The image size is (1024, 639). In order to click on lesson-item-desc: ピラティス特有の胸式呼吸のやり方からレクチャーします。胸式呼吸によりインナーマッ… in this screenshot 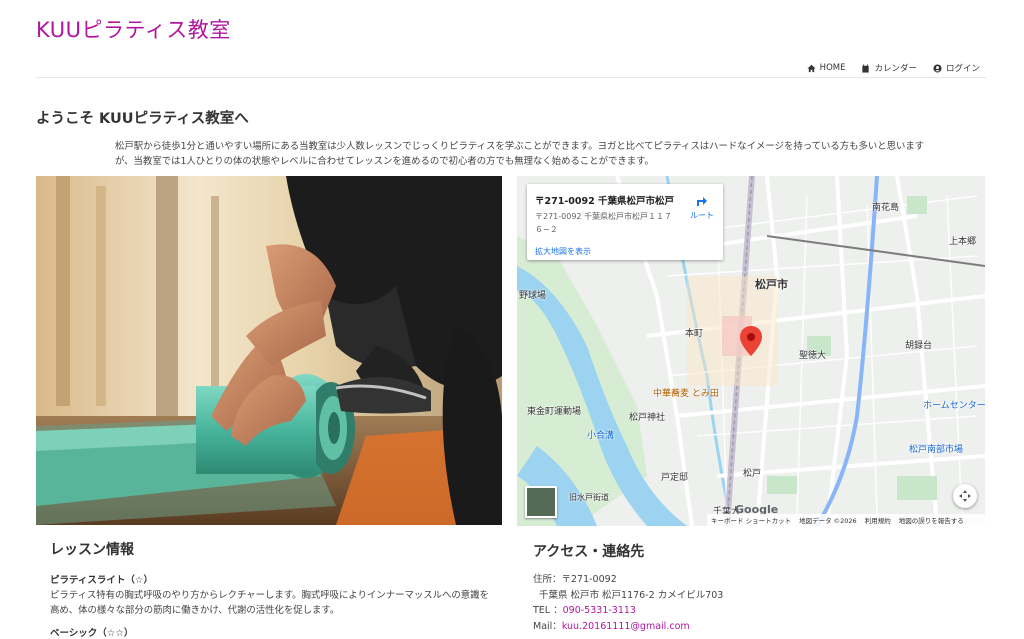, I will do `click(269, 603)`.